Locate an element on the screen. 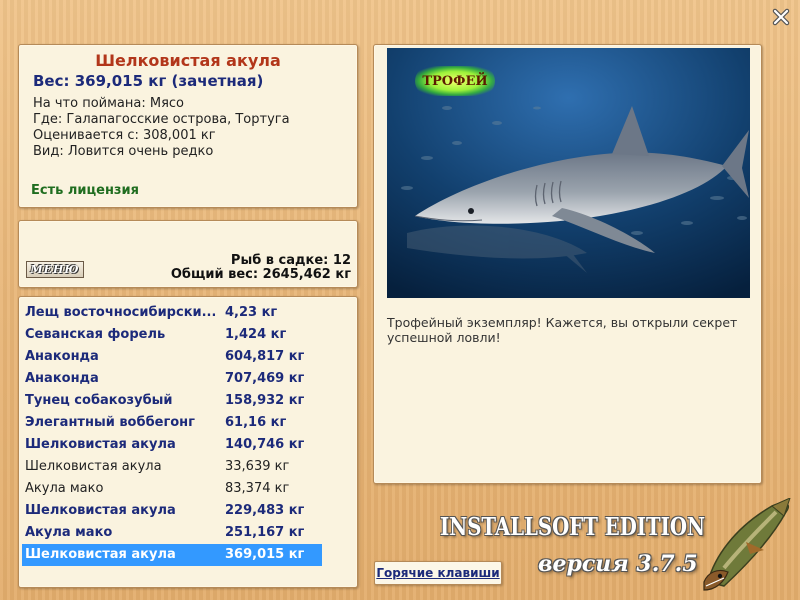  fish-name-title: Шелковистая акула is located at coordinates (188, 60).